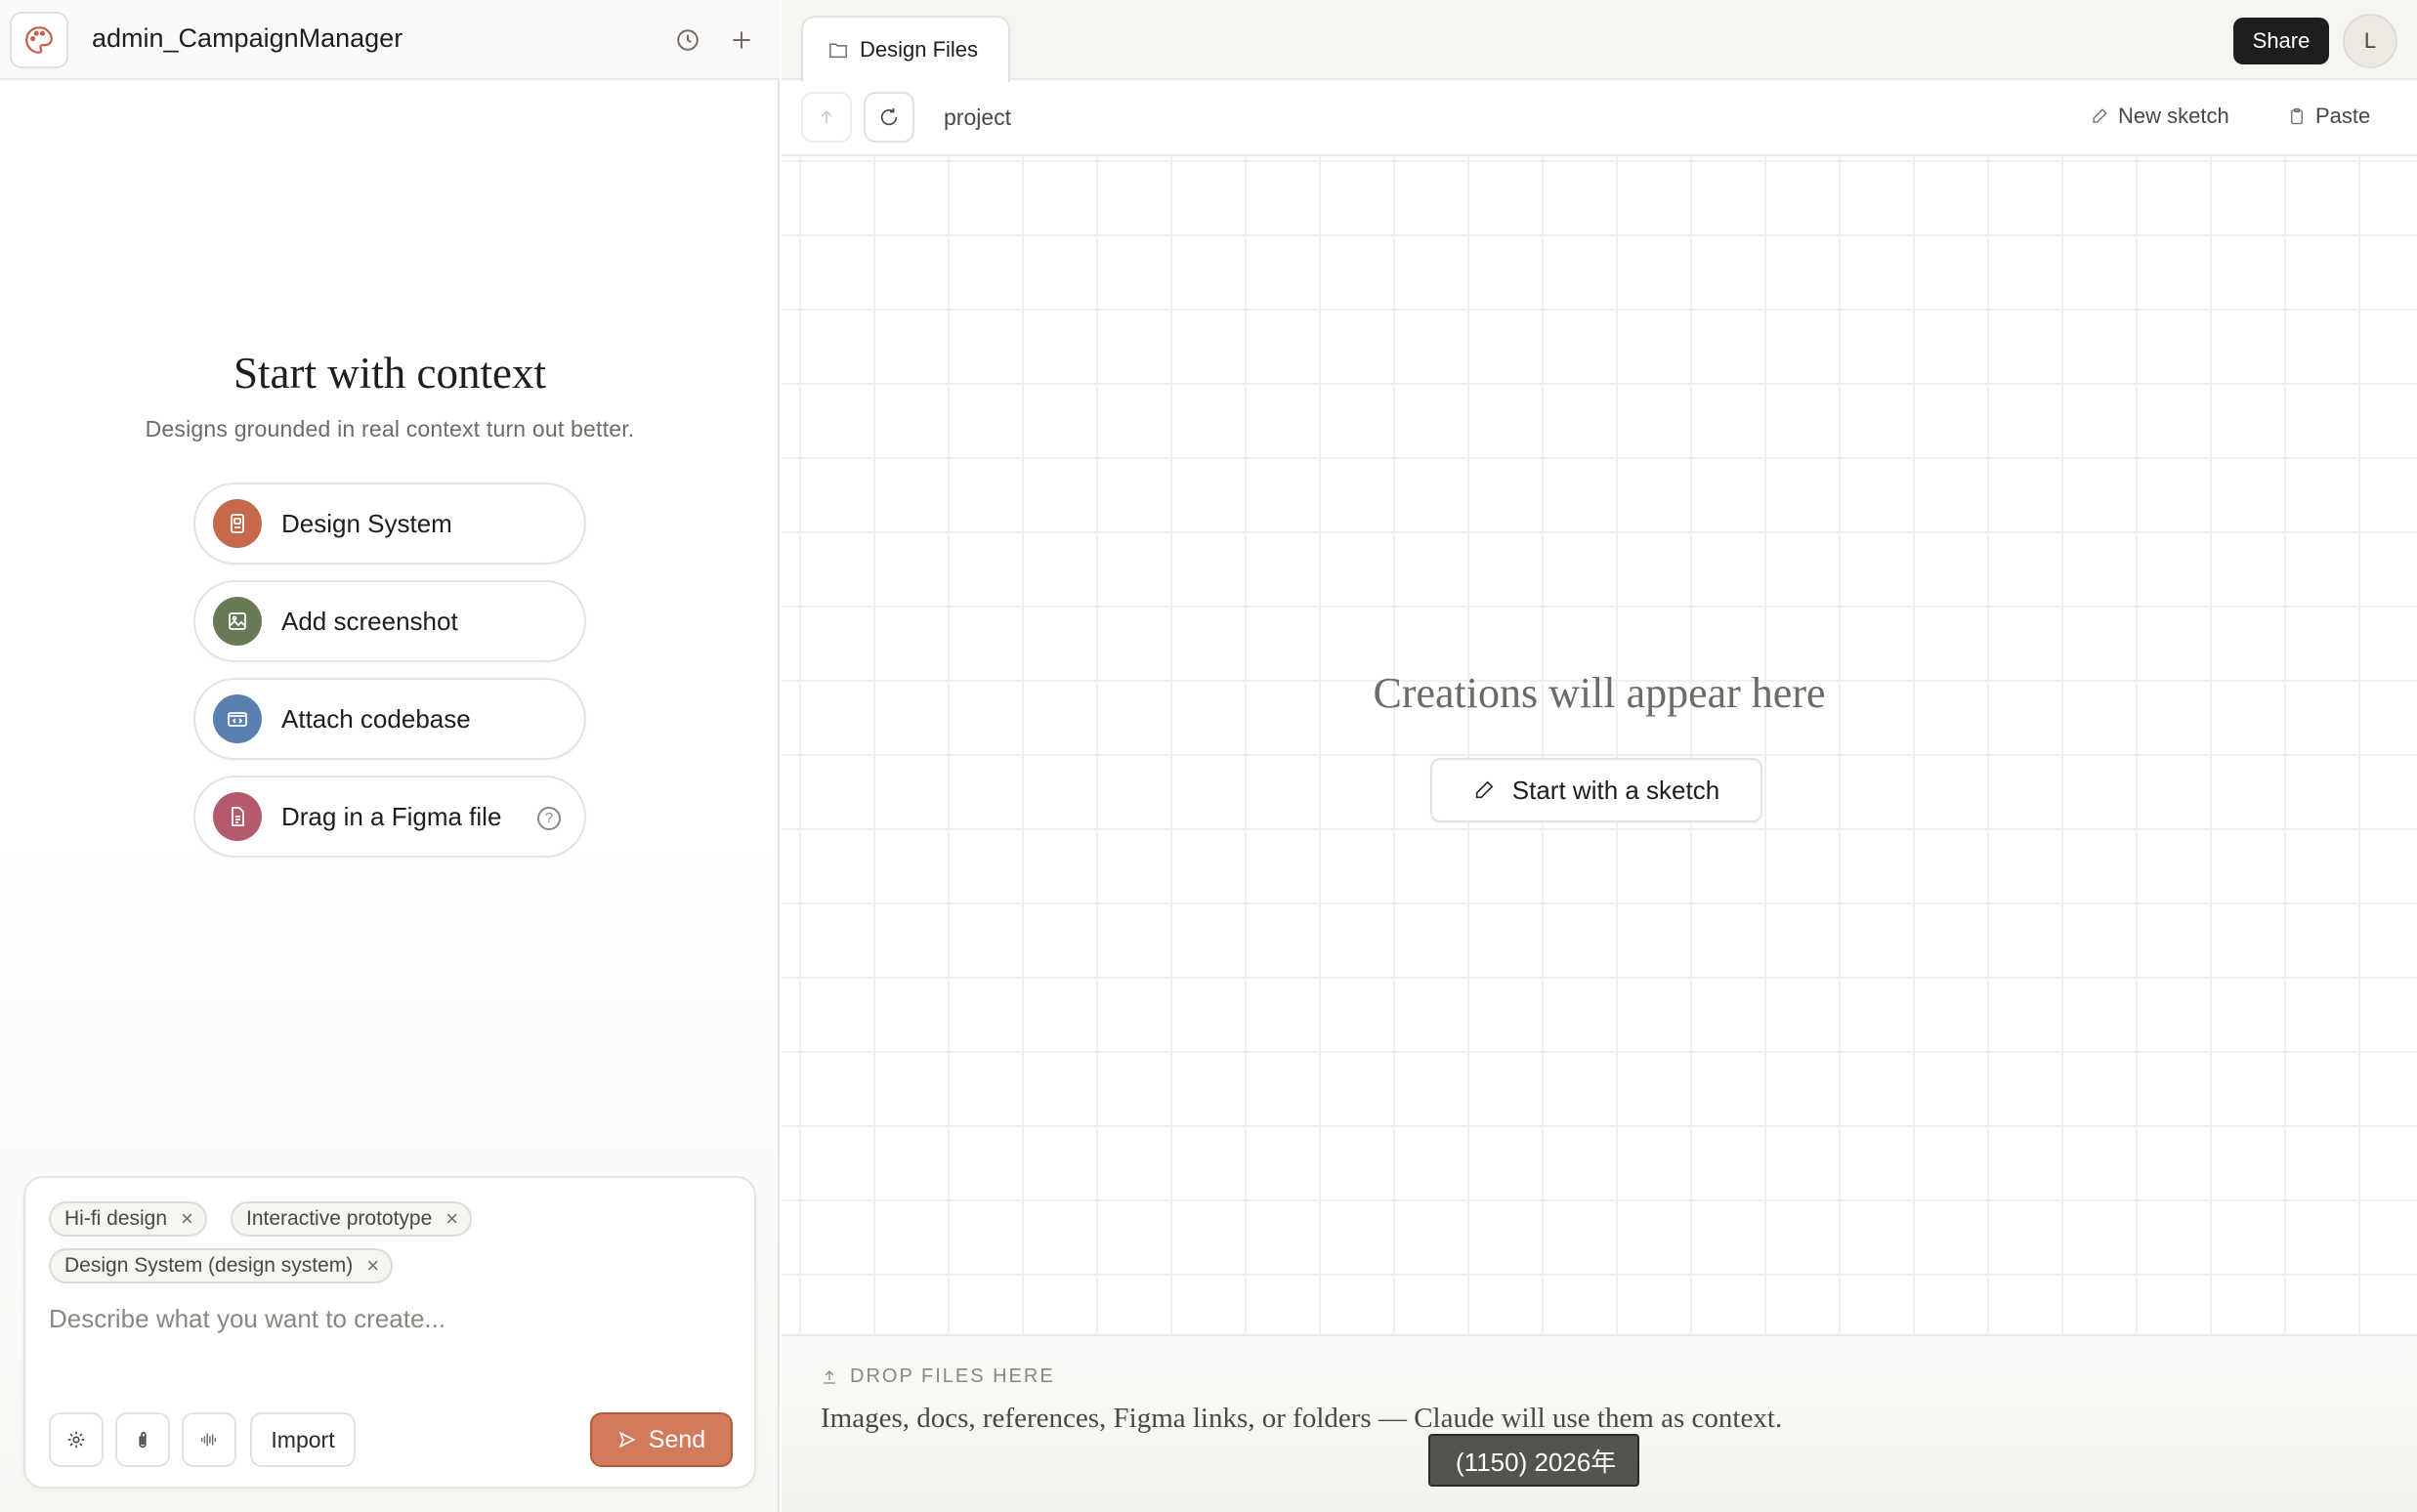  I want to click on chip-label: Hi-fi design, so click(116, 1218).